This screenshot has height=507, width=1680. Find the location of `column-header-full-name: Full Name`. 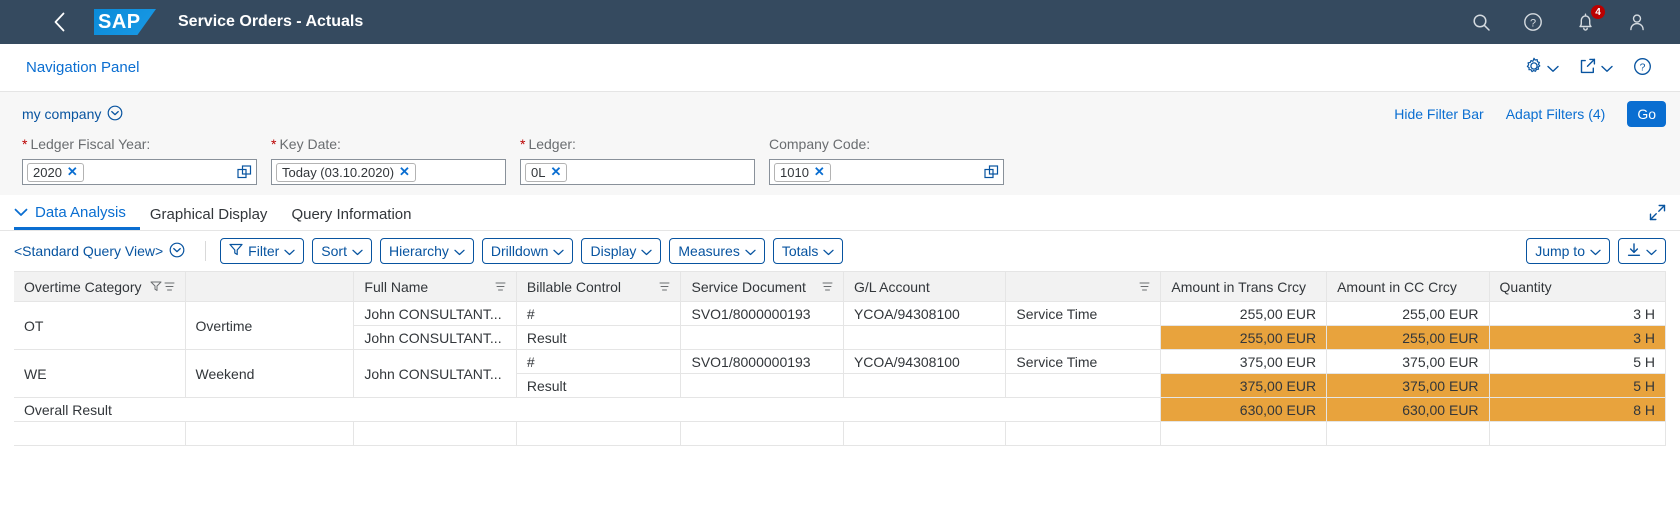

column-header-full-name: Full Name is located at coordinates (435, 286).